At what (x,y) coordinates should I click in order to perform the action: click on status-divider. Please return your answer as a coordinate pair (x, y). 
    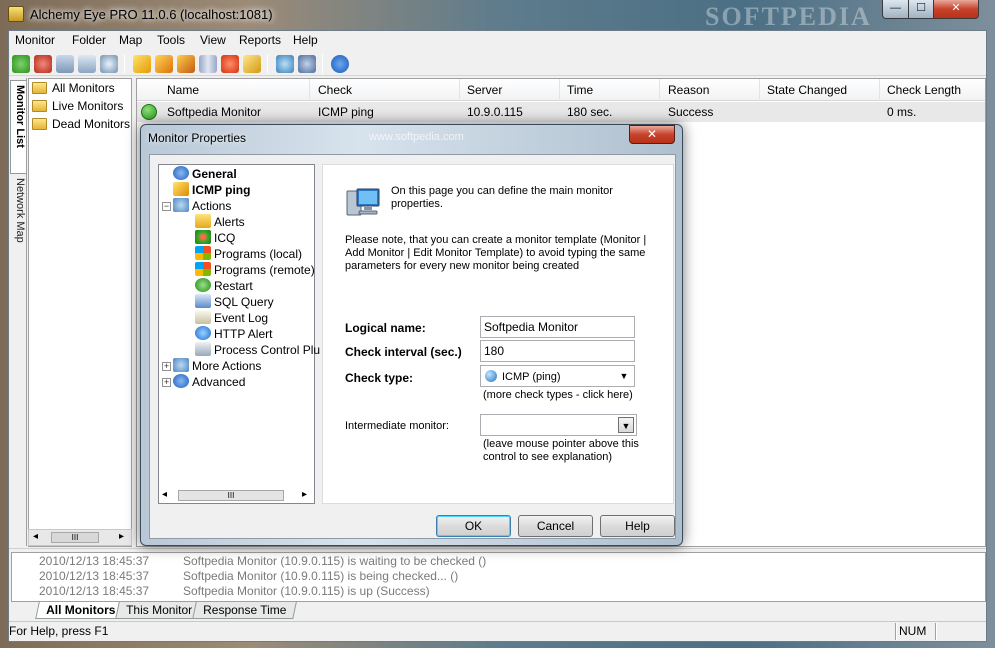
    Looking at the image, I should click on (896, 631).